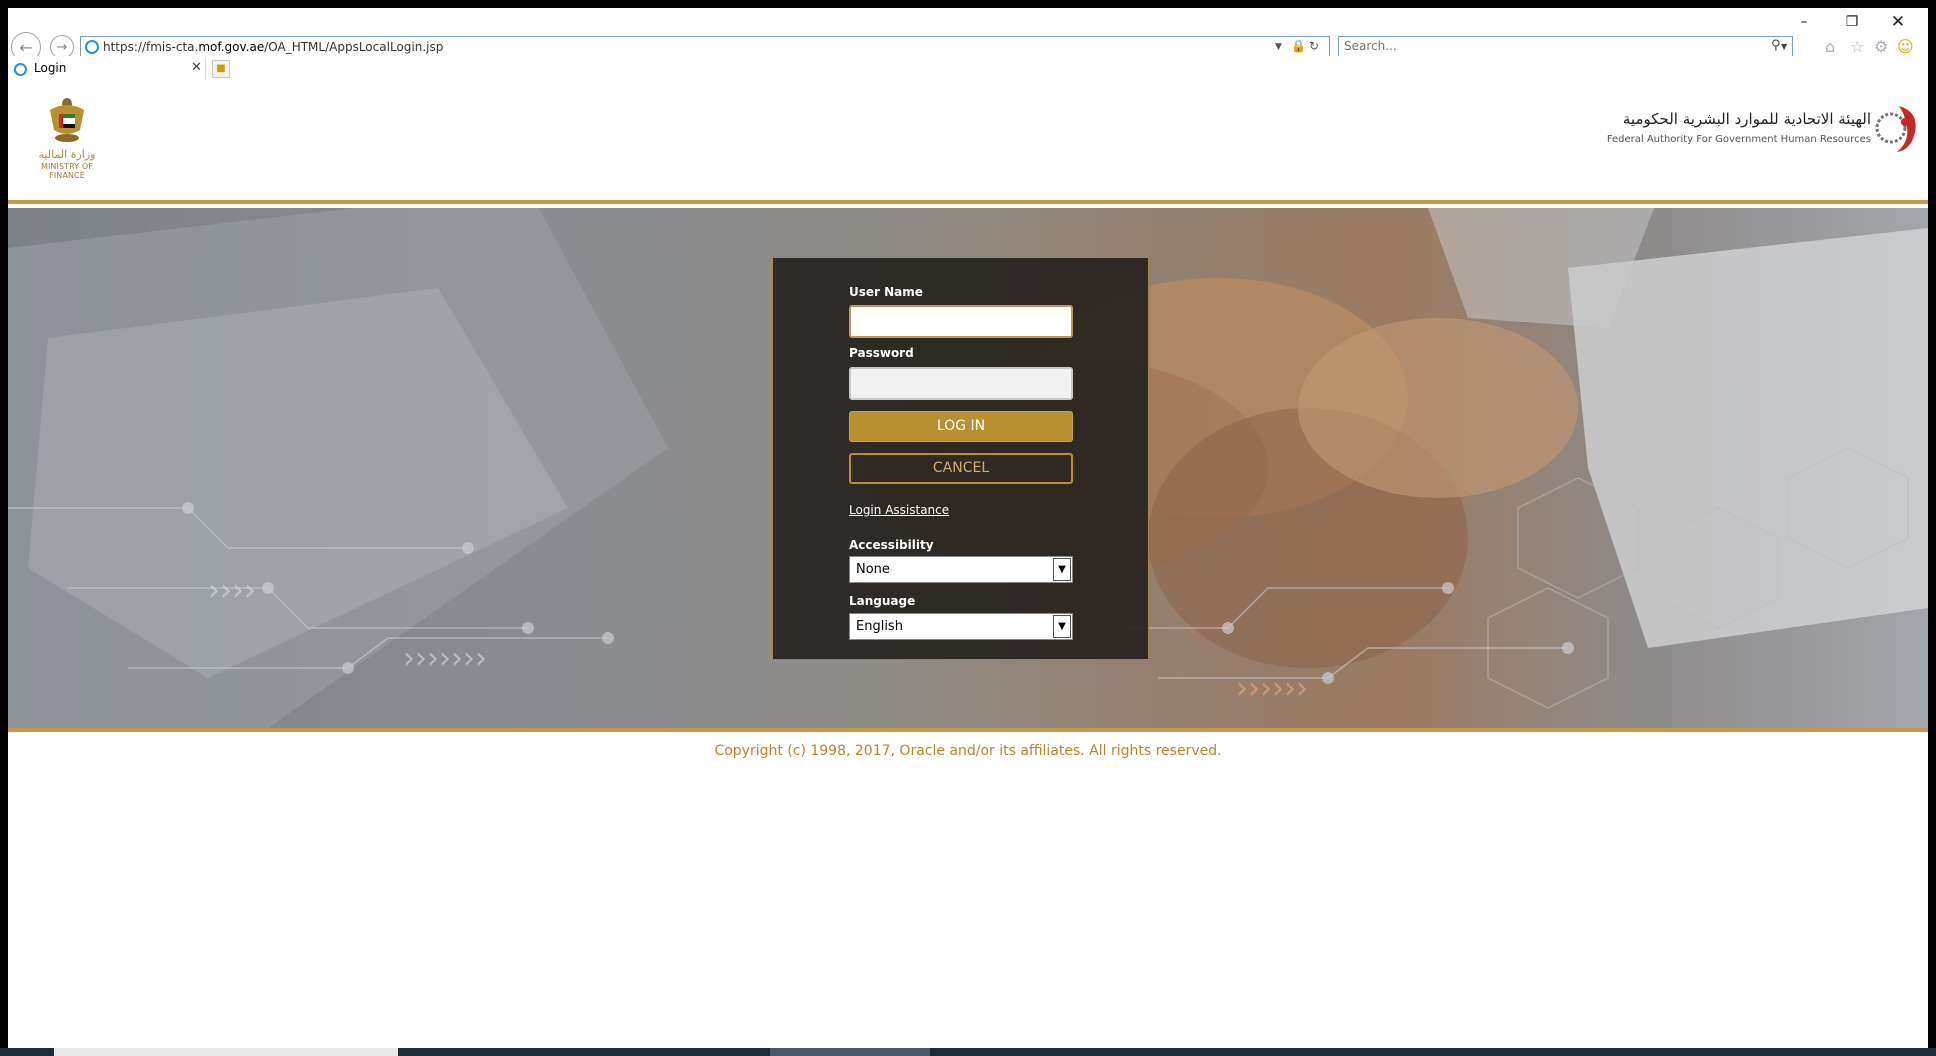 This screenshot has height=1056, width=1936. Describe the element at coordinates (92, 47) in the screenshot. I see `ie-page-icon` at that location.